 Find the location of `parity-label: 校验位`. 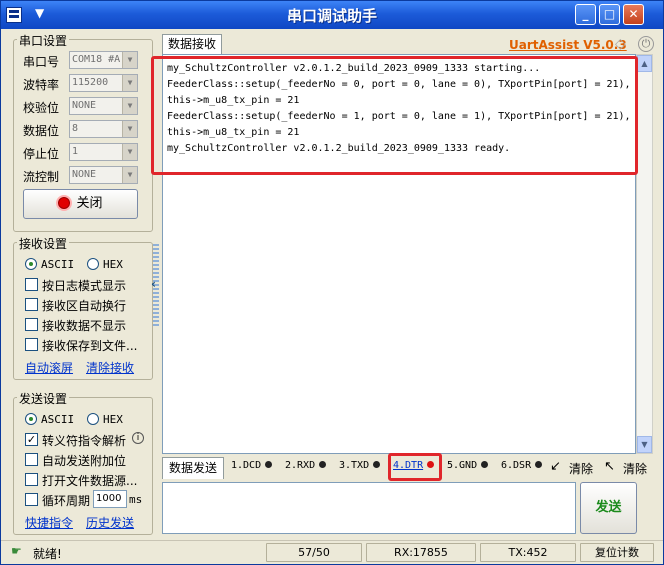

parity-label: 校验位 is located at coordinates (41, 108).